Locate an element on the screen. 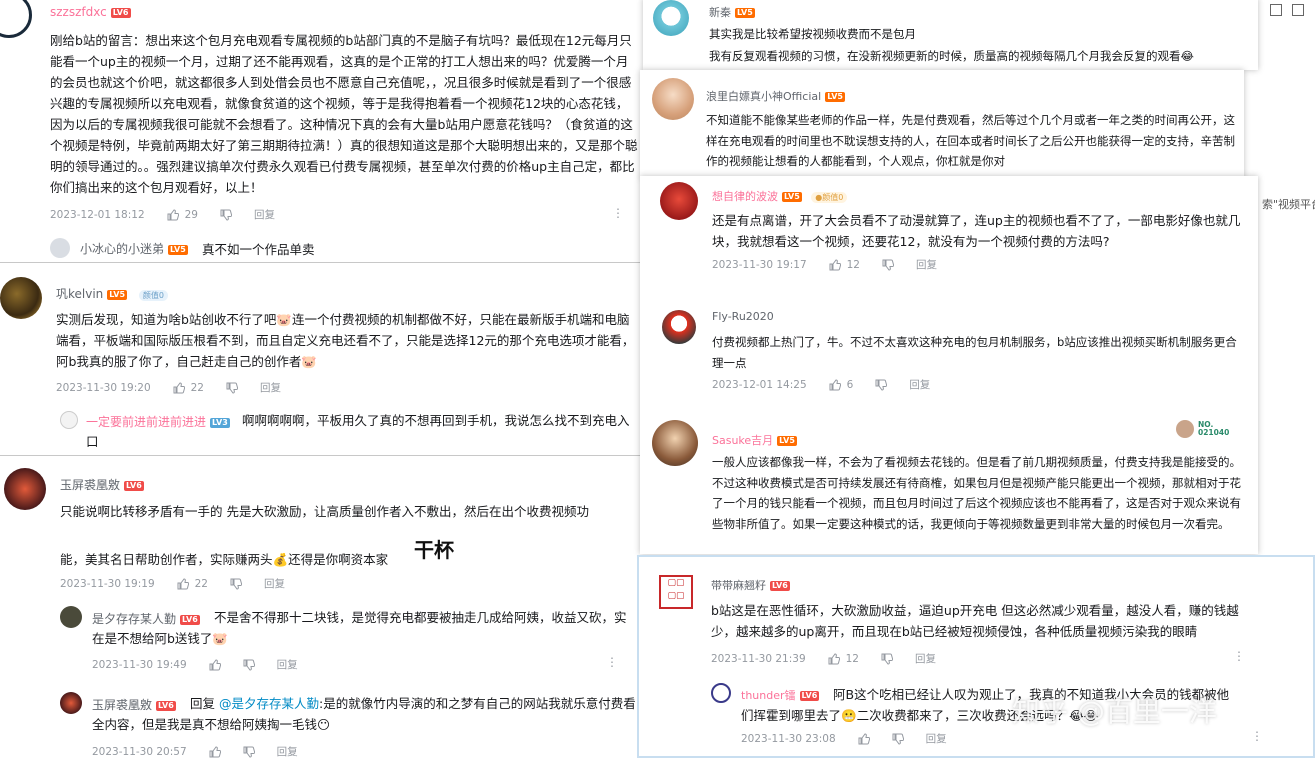 The width and height of the screenshot is (1315, 758). comment-date: 2023-12-01 18:12 is located at coordinates (97, 214).